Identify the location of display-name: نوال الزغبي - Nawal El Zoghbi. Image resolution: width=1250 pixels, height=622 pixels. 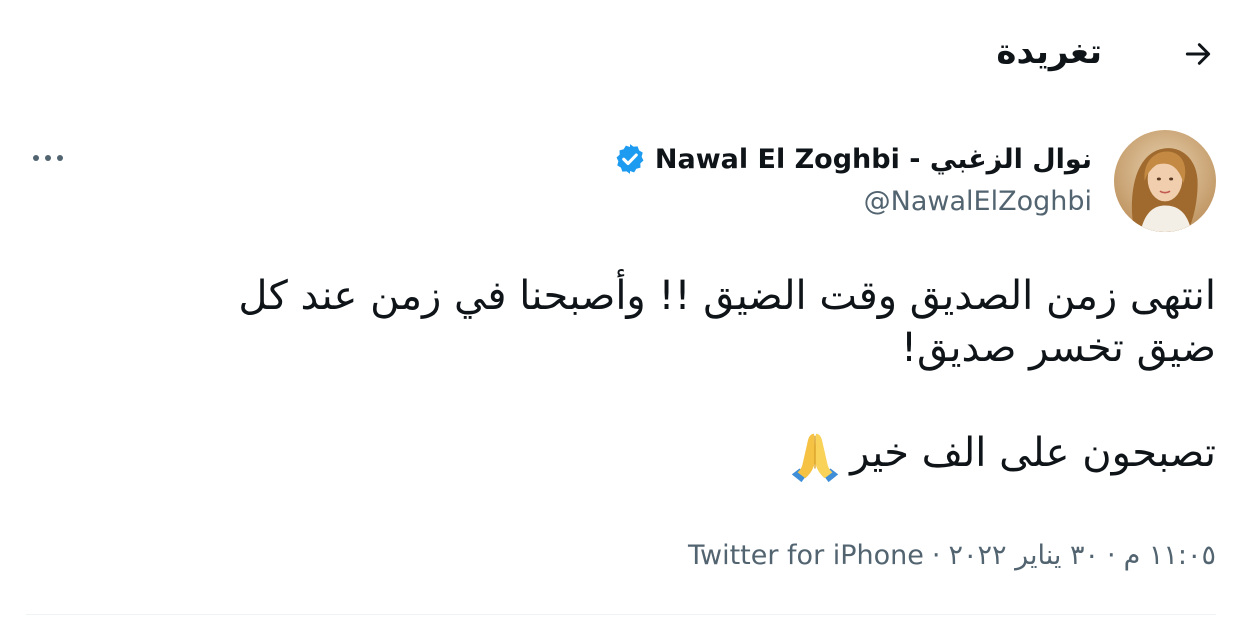
(873, 159).